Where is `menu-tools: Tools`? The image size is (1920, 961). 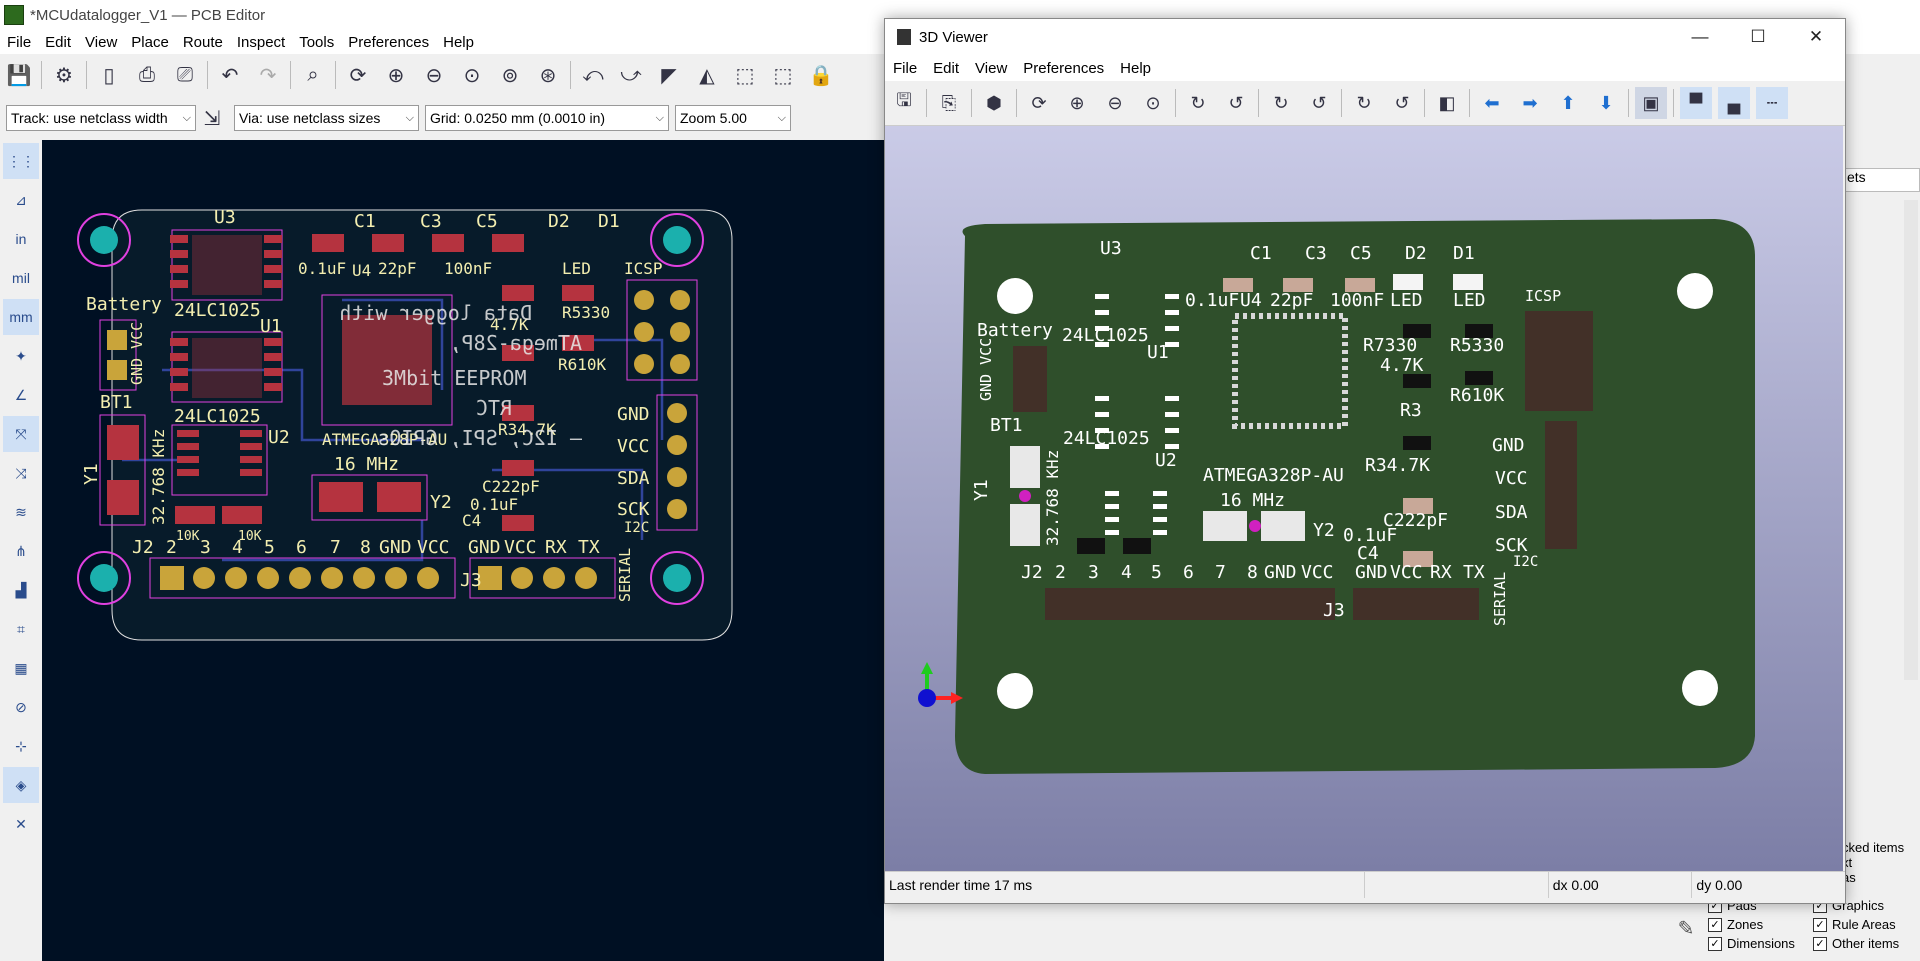 menu-tools: Tools is located at coordinates (316, 42).